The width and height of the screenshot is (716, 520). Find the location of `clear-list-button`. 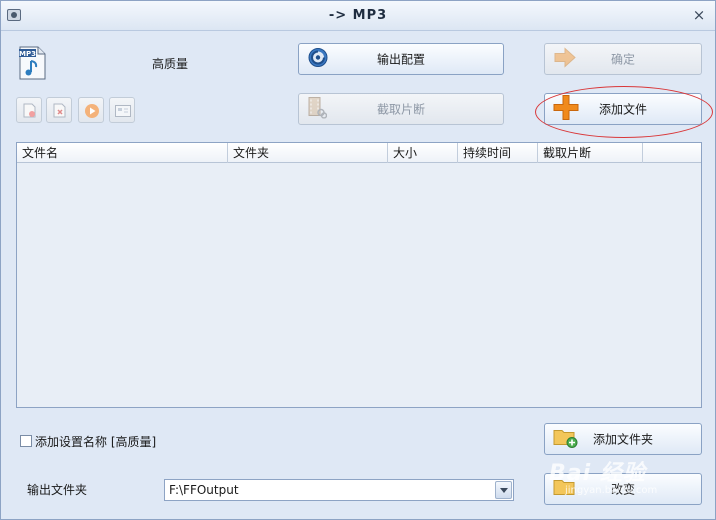

clear-list-button is located at coordinates (59, 110).